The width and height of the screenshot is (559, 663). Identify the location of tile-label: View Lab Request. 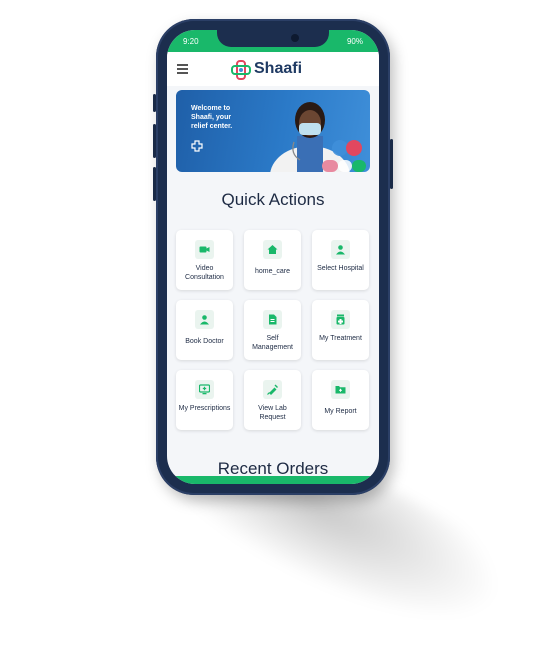
(272, 413).